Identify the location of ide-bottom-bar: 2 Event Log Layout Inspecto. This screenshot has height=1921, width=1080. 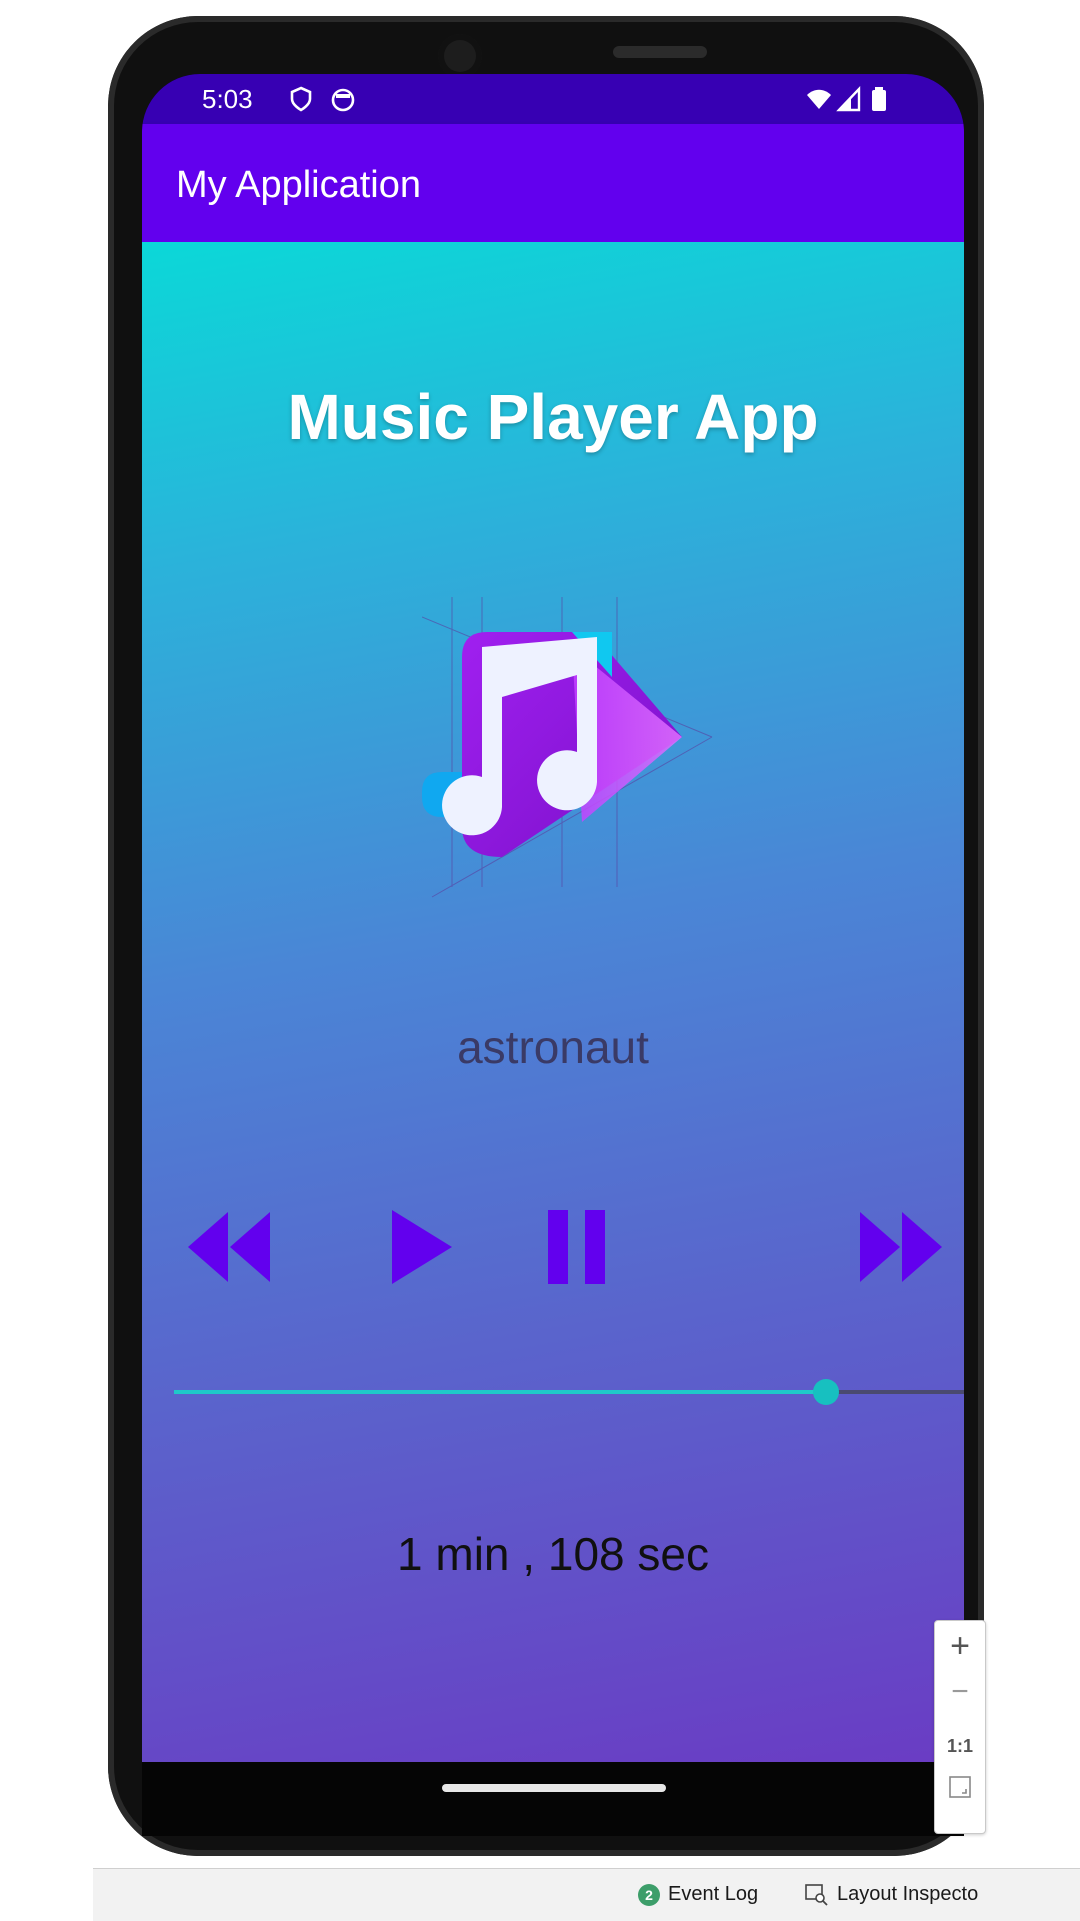
(586, 1894).